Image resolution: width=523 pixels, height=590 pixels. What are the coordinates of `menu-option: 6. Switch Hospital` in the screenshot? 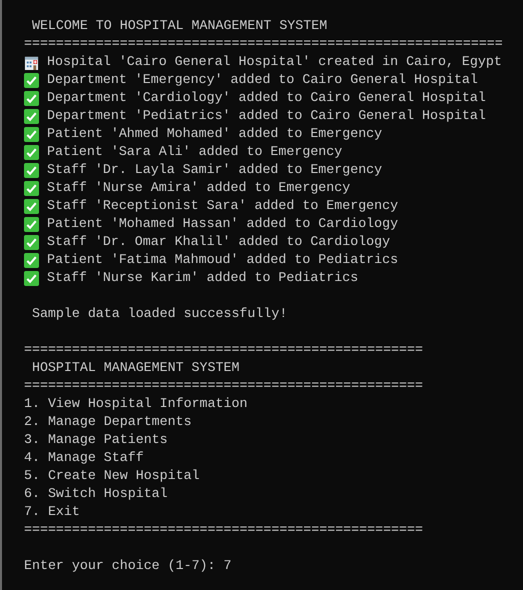 It's located at (96, 494).